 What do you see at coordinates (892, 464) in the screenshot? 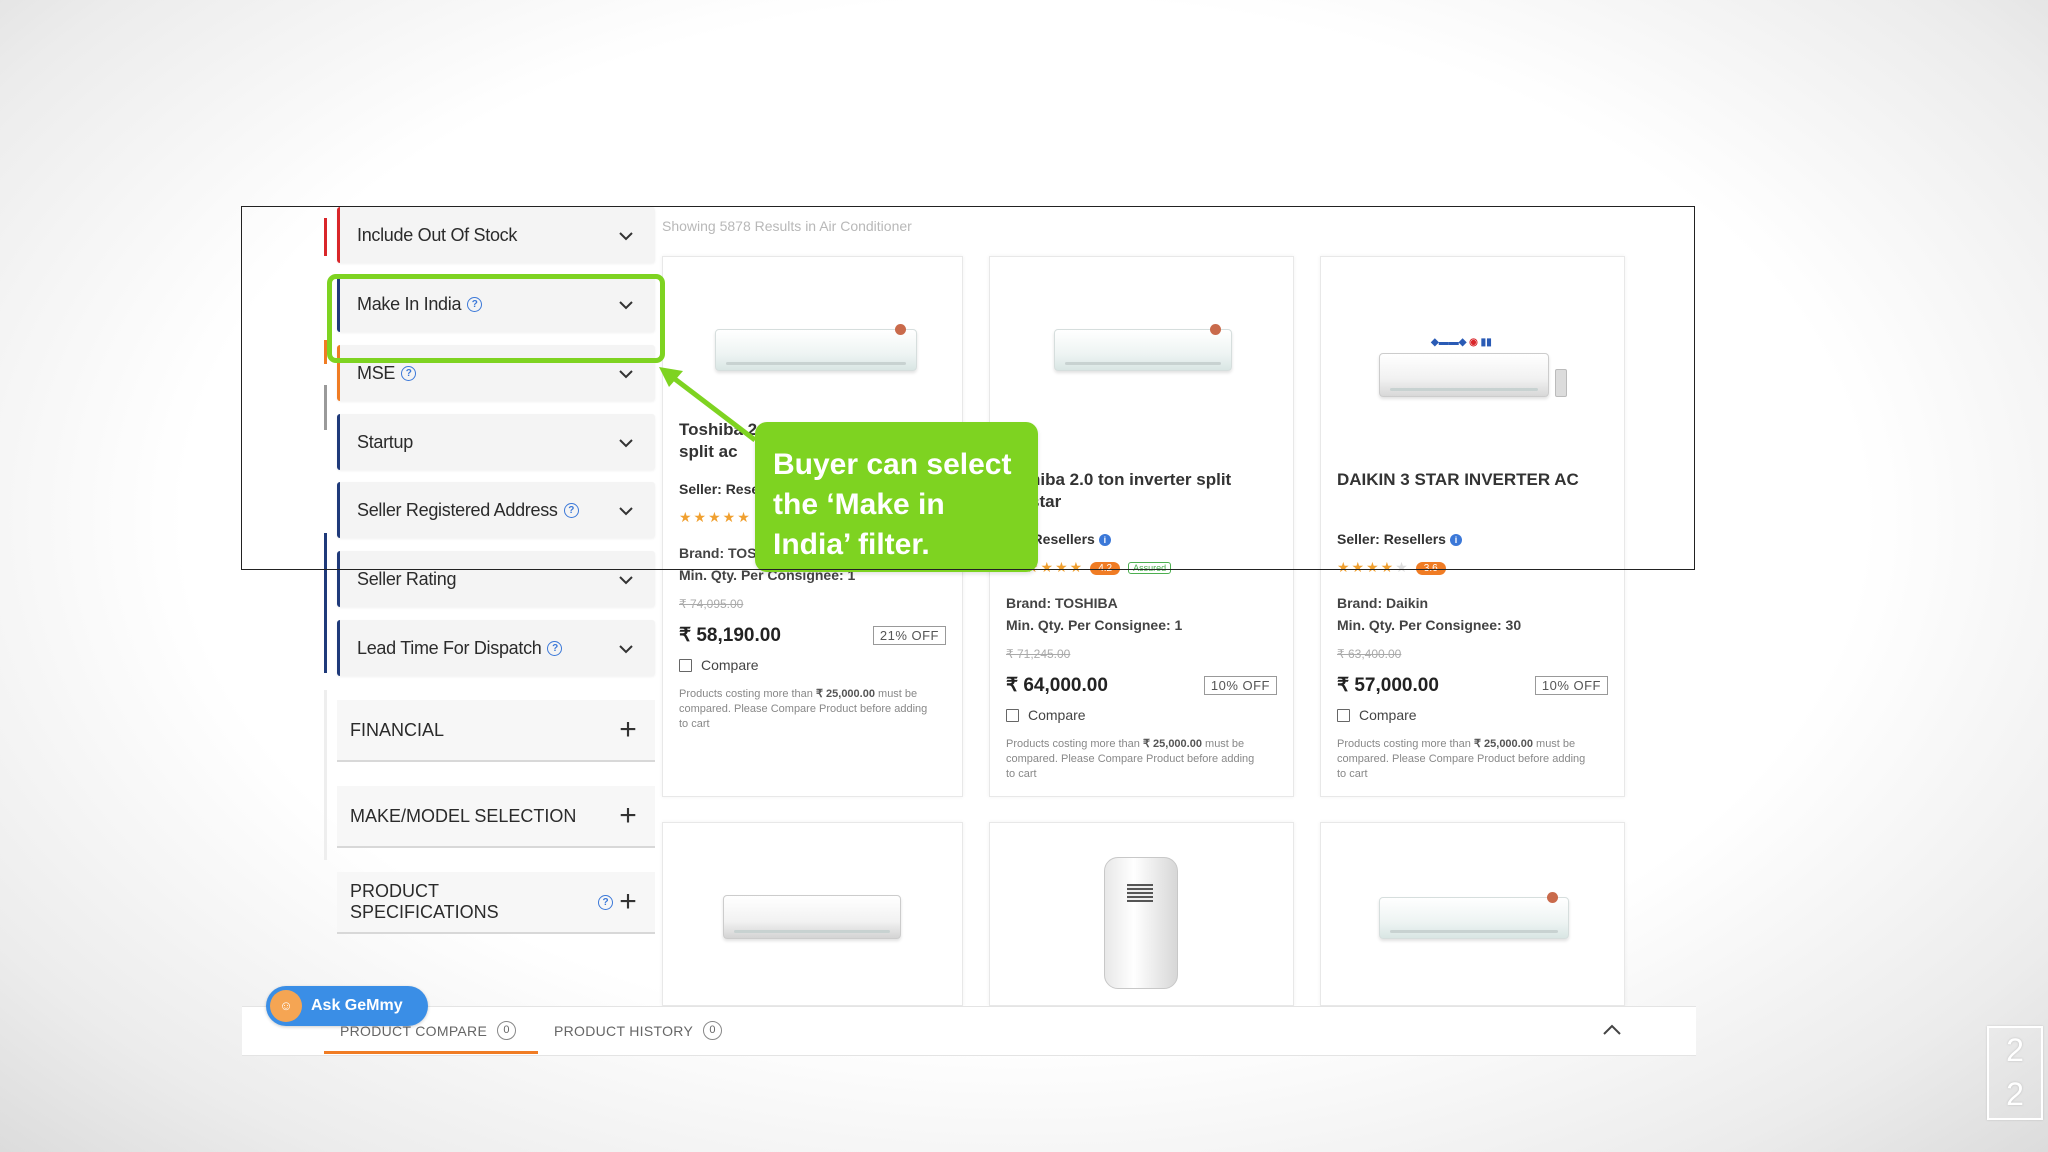
I see `callout-line: Buyer can select` at bounding box center [892, 464].